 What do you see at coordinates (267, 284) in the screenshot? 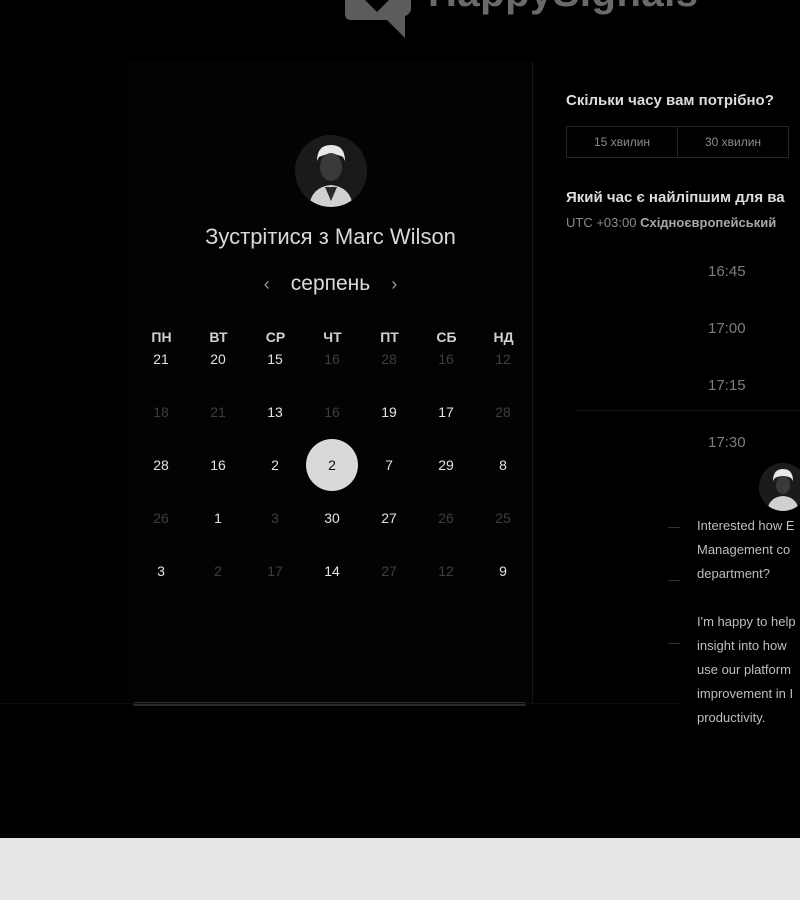
I see `prev-month-button: ‹` at bounding box center [267, 284].